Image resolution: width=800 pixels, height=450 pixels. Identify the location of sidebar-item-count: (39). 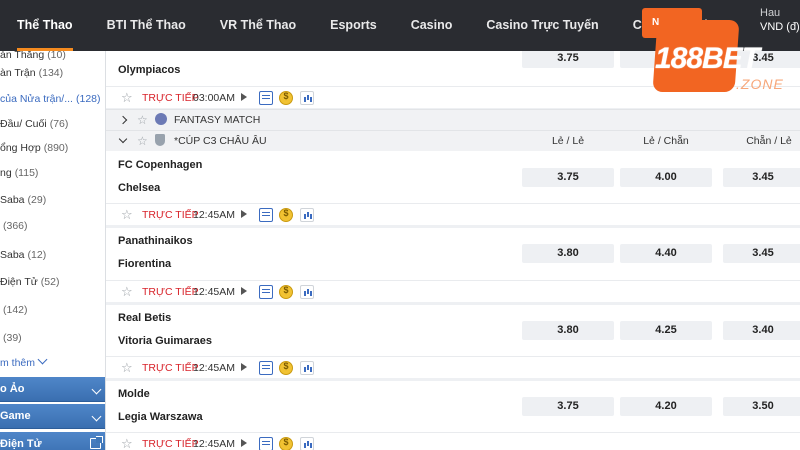
(12, 338).